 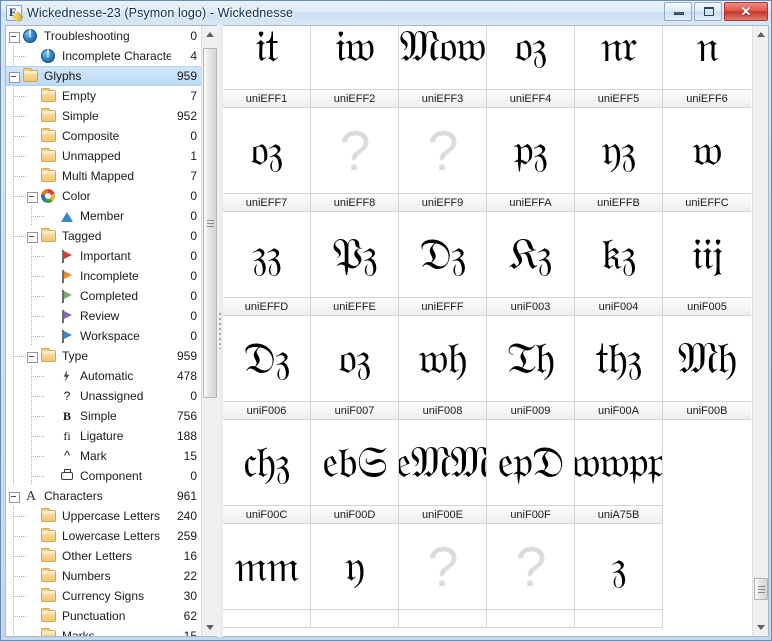 I want to click on tree-item-troubleshooting: Troubleshooting 0, so click(x=104, y=36).